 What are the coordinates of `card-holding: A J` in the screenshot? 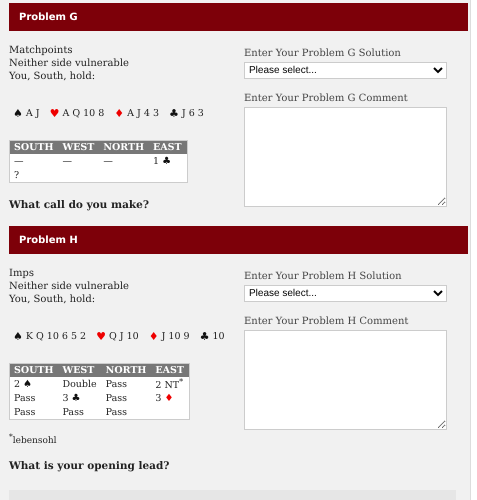 It's located at (33, 113).